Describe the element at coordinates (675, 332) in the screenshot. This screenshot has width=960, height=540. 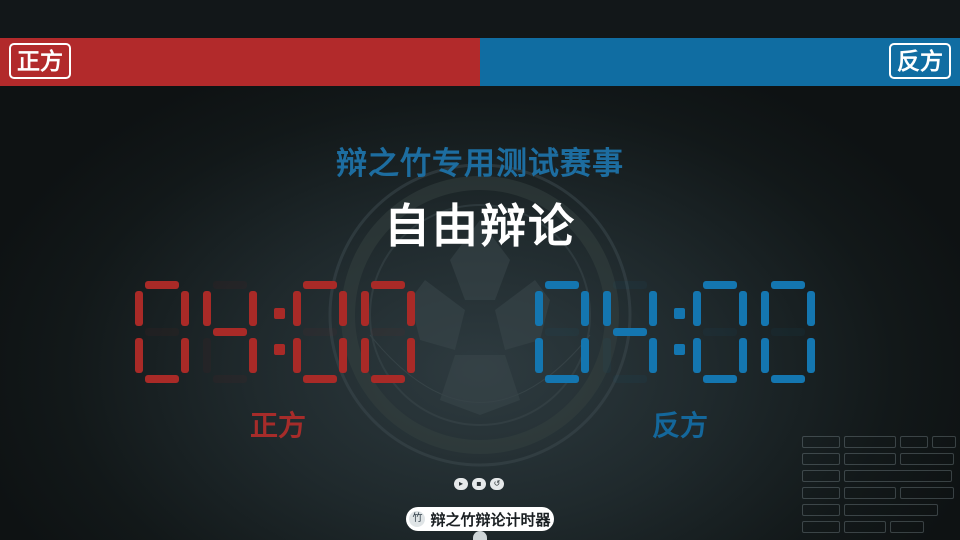
I see `negative-clock-digits` at that location.